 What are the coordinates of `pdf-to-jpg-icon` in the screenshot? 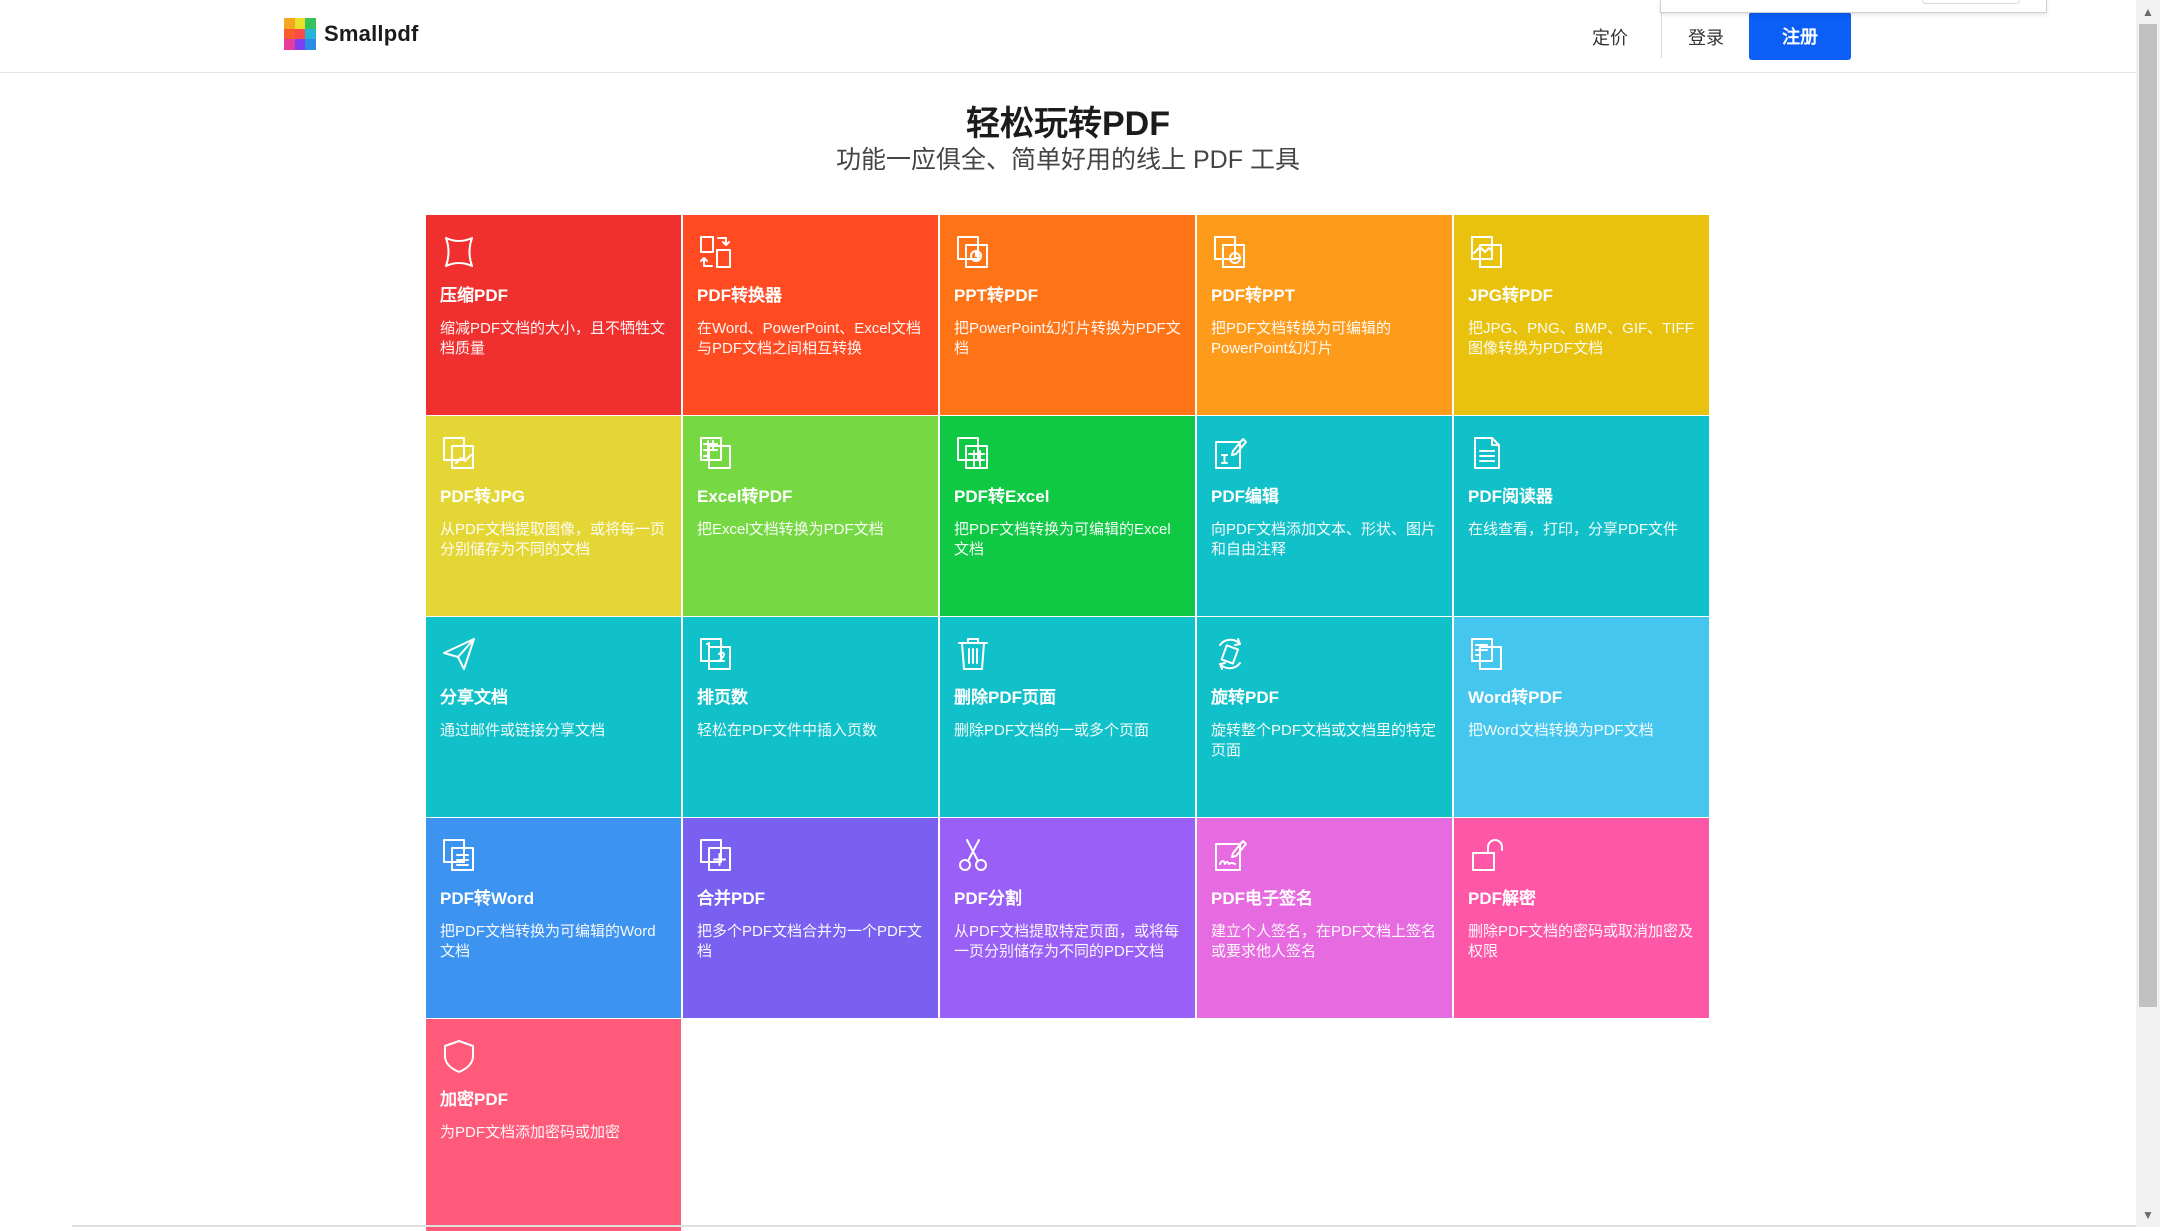 It's located at (459, 453).